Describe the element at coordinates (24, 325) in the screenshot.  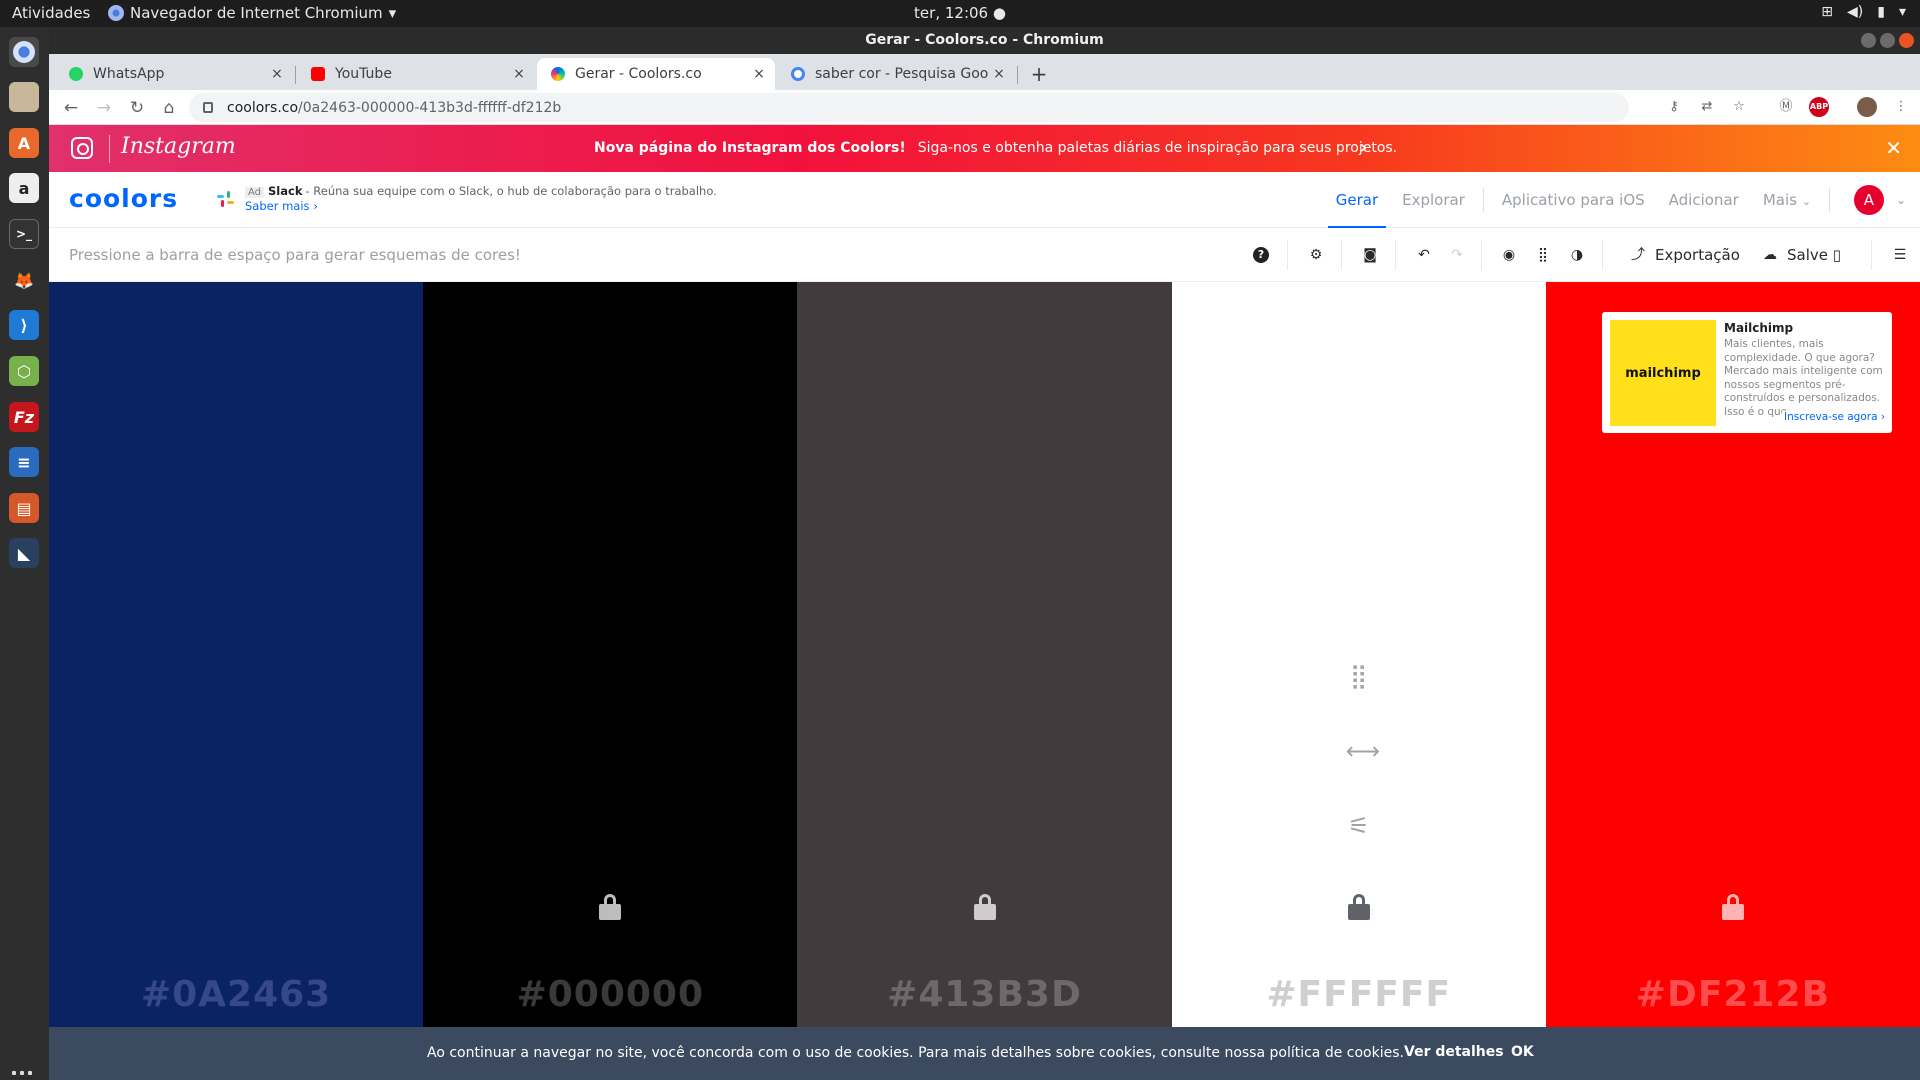
I see `vscode-dock-icon: ⟩` at that location.